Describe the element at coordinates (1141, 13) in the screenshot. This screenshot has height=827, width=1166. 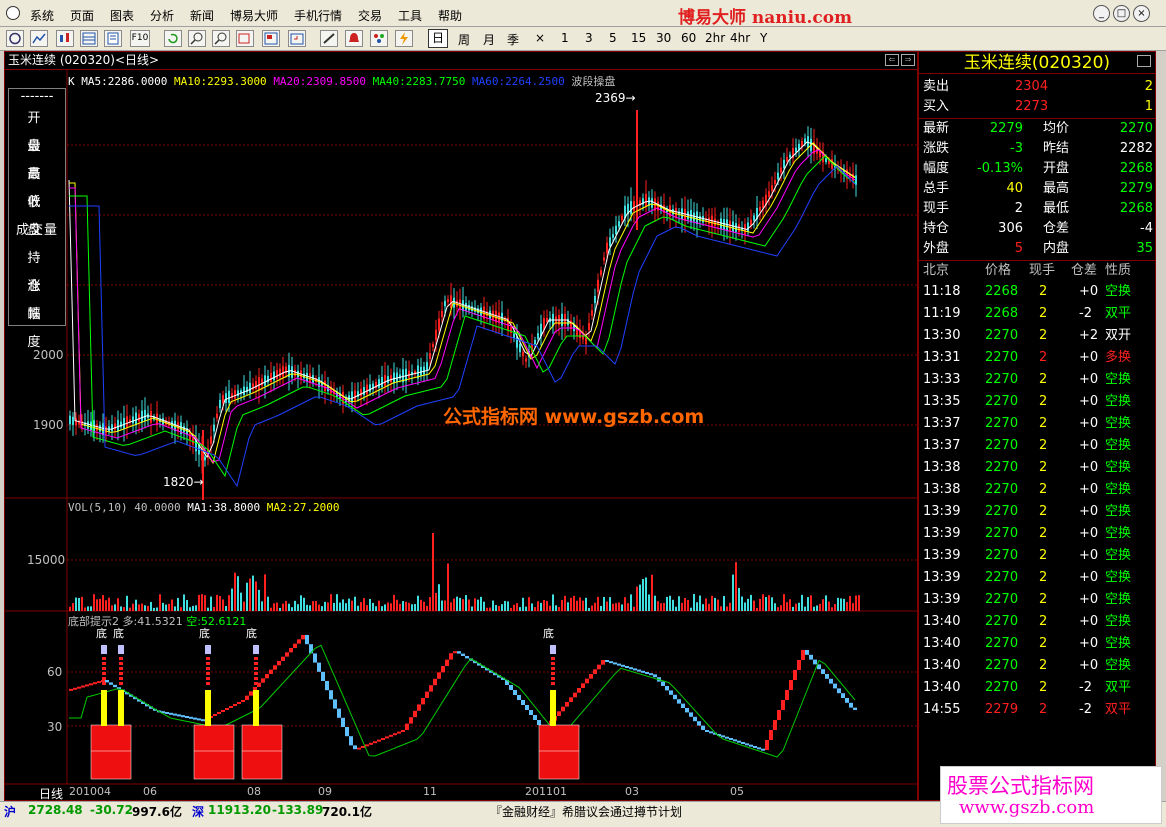
I see `close-button: ×` at that location.